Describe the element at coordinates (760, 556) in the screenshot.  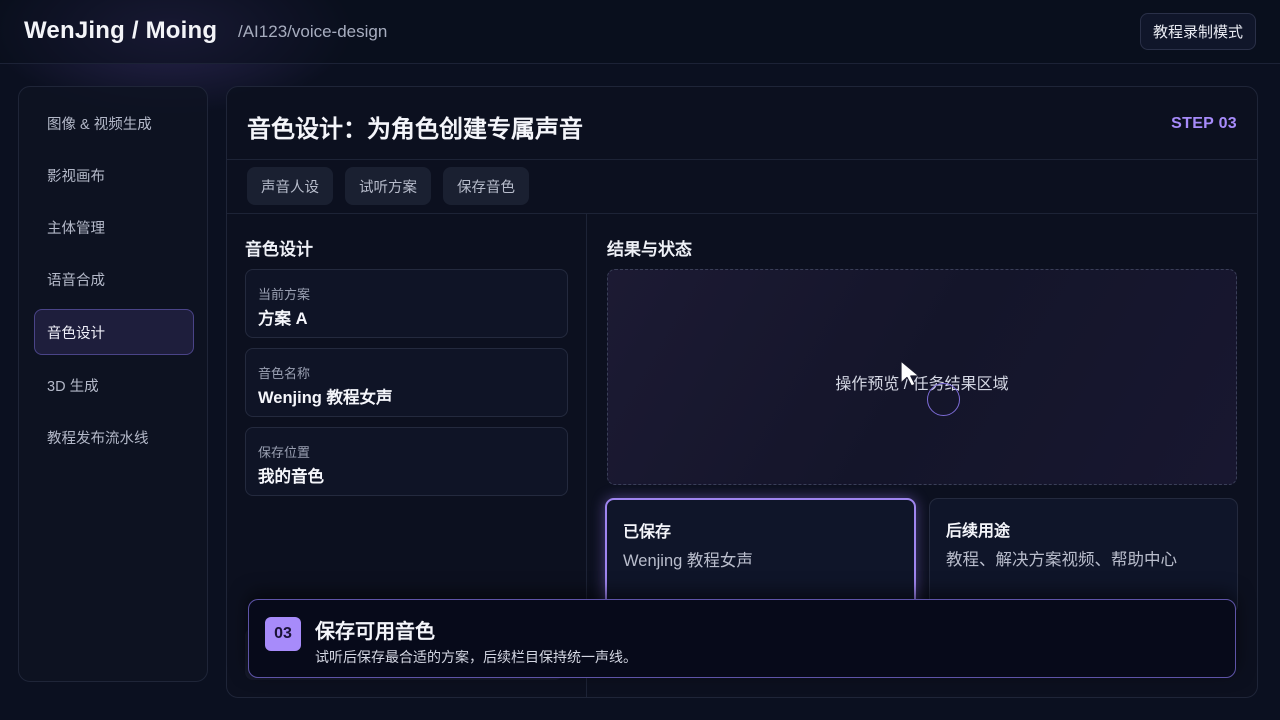
I see `saved-status-card: 已保存 Wenjing 教程女声` at that location.